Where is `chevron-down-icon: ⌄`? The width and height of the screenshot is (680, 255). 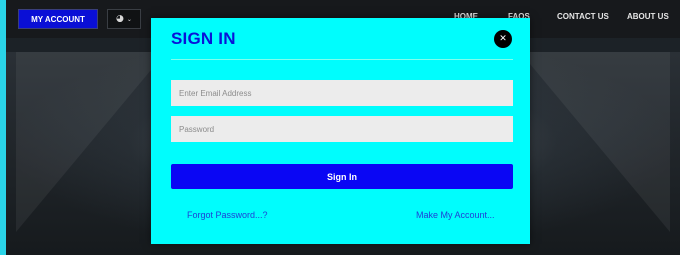 chevron-down-icon: ⌄ is located at coordinates (129, 19).